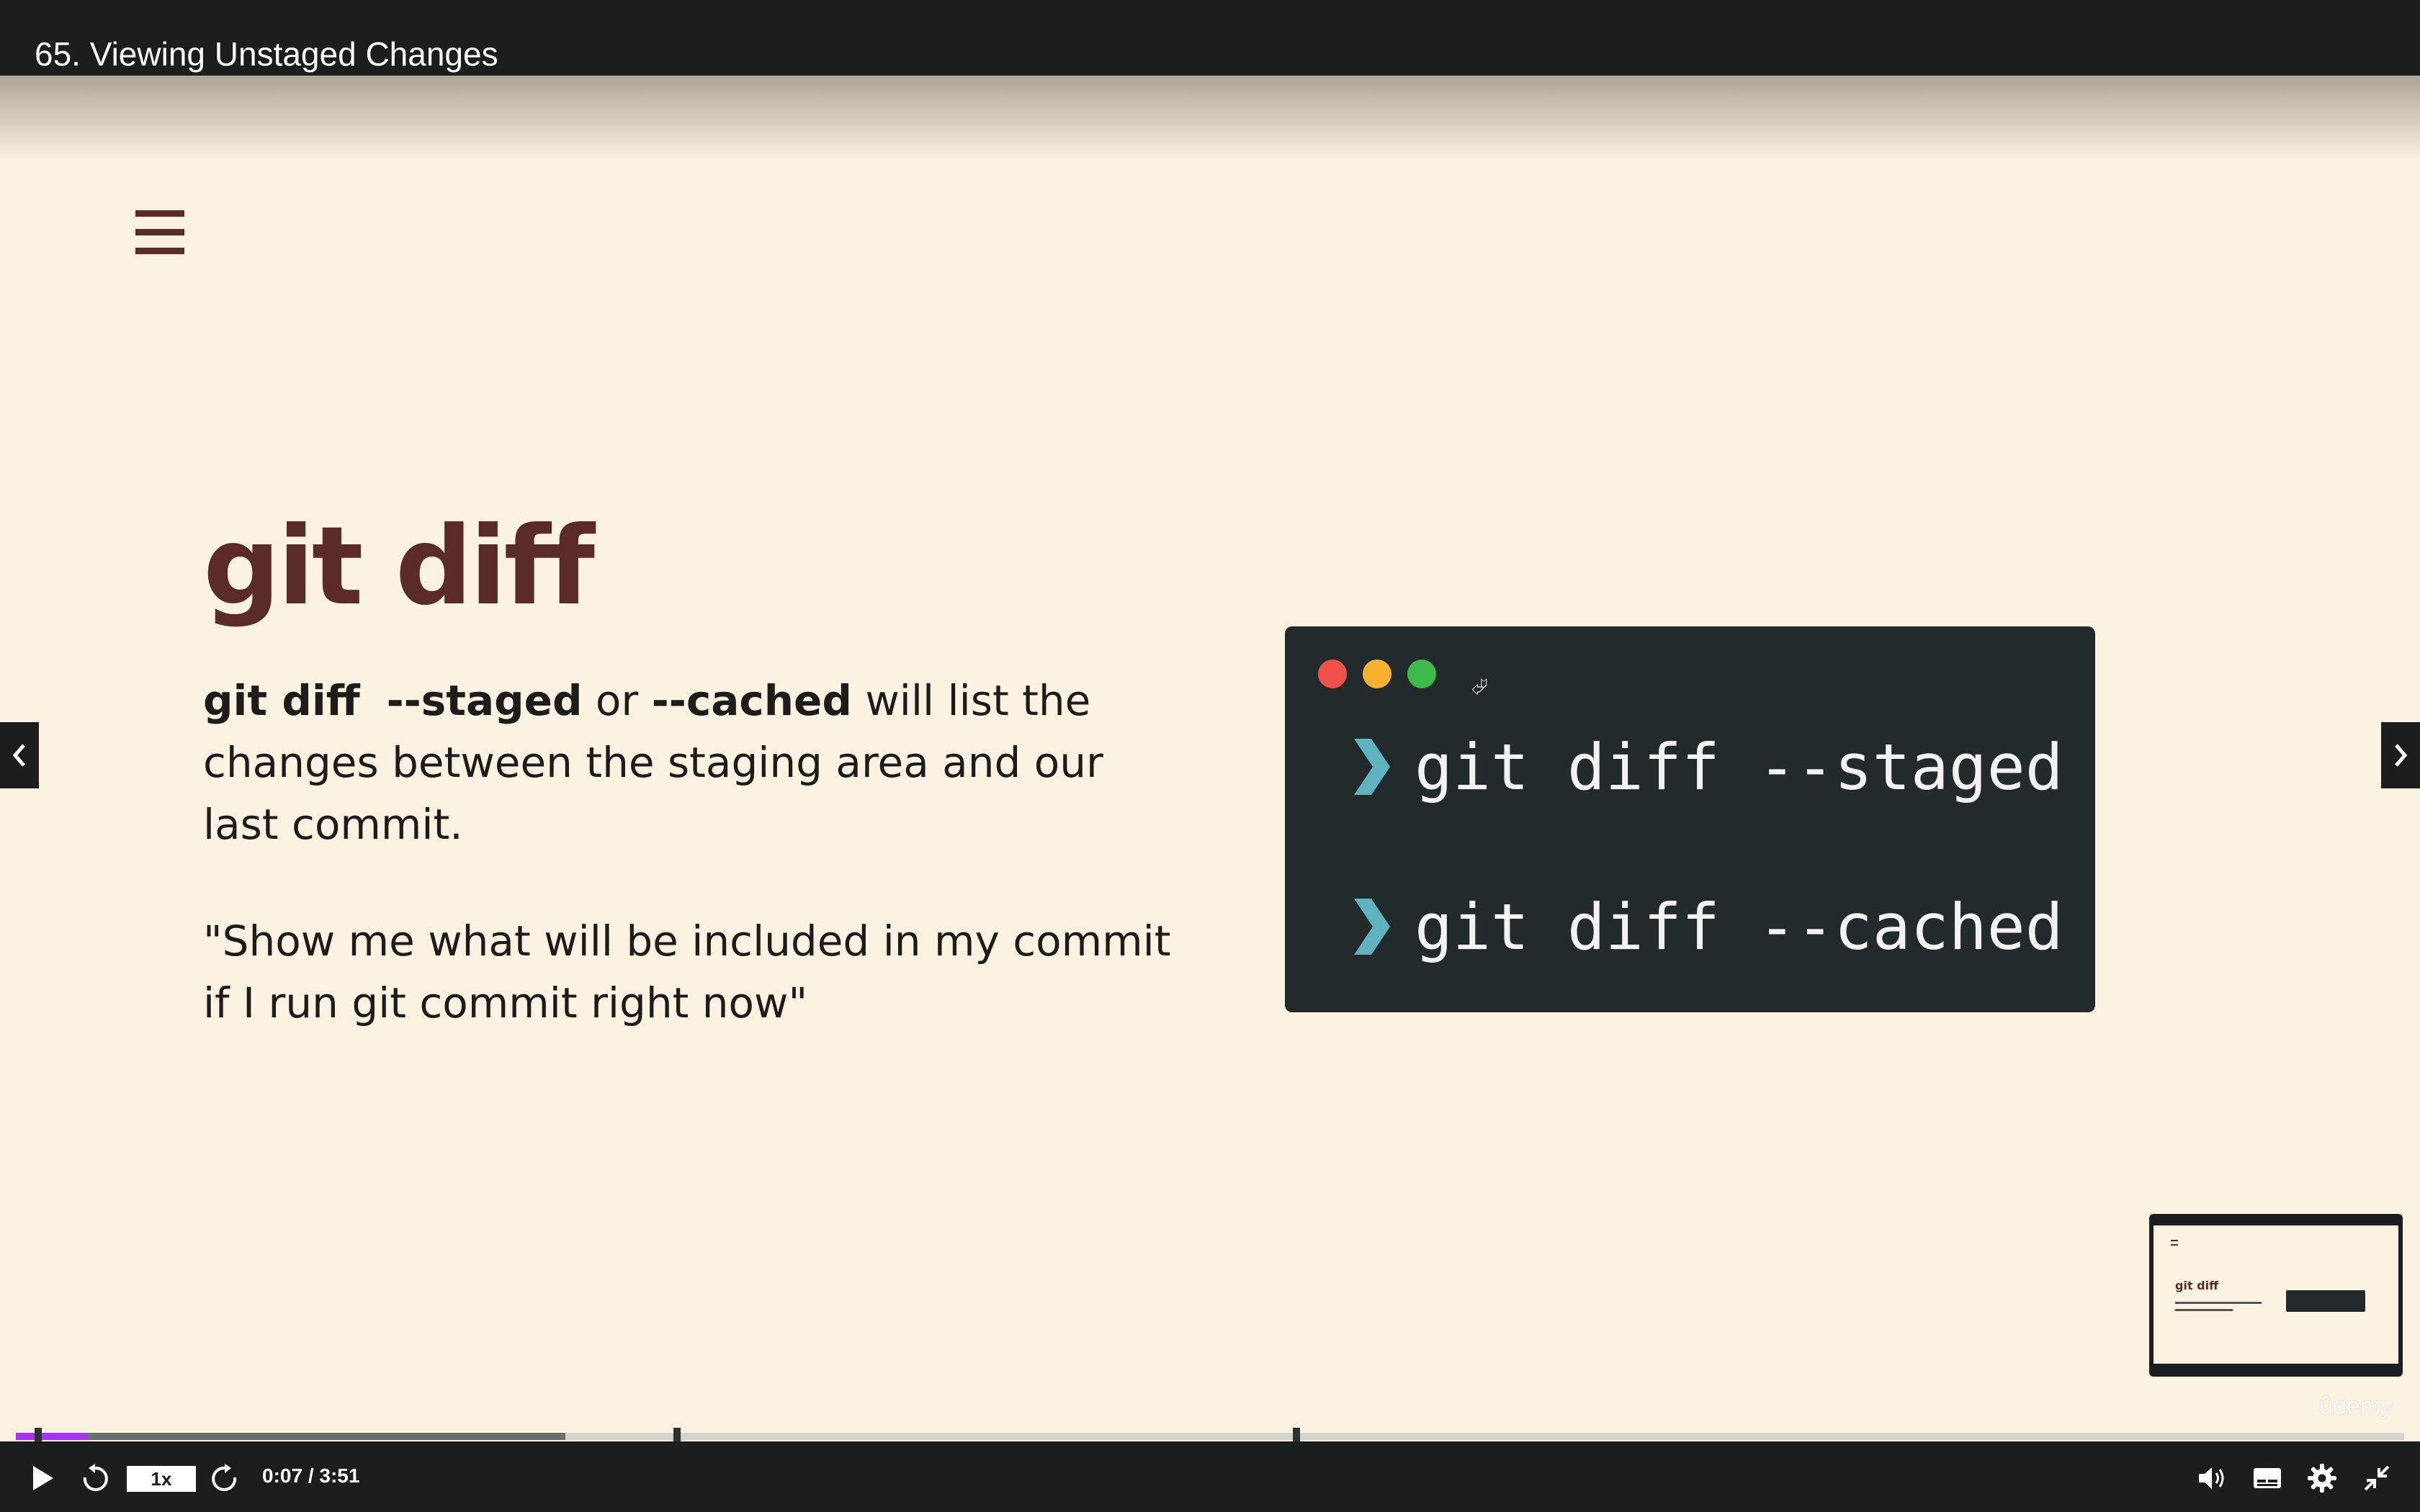  Describe the element at coordinates (485, 700) in the screenshot. I see `desc-flag-staged: --staged` at that location.